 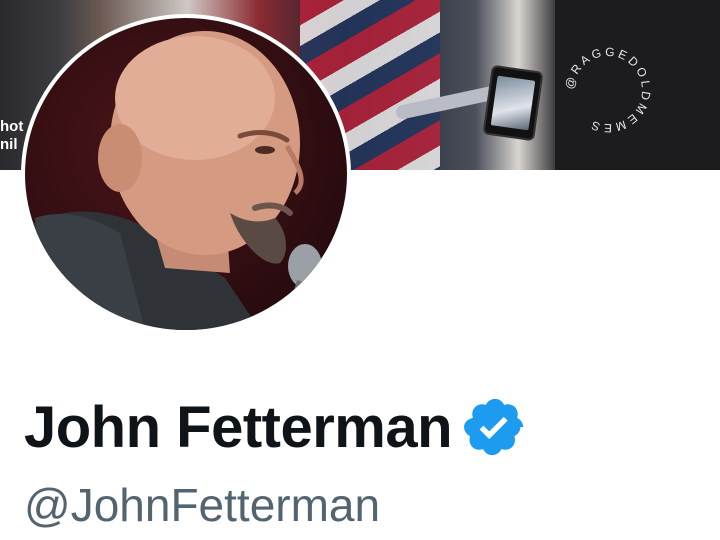 I want to click on banner-phone, so click(x=513, y=103).